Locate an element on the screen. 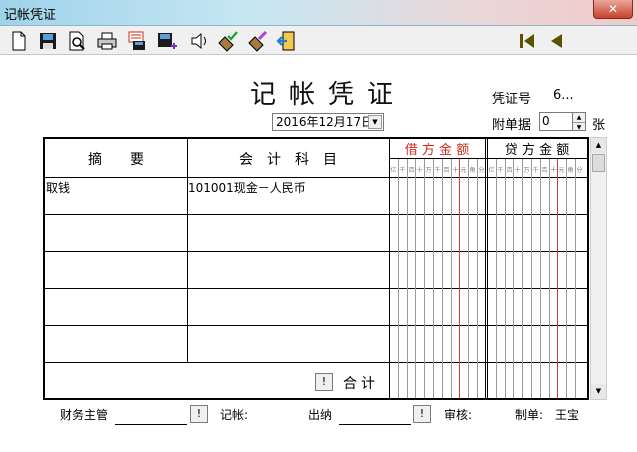 The image size is (637, 452). save-icon is located at coordinates (48, 41).